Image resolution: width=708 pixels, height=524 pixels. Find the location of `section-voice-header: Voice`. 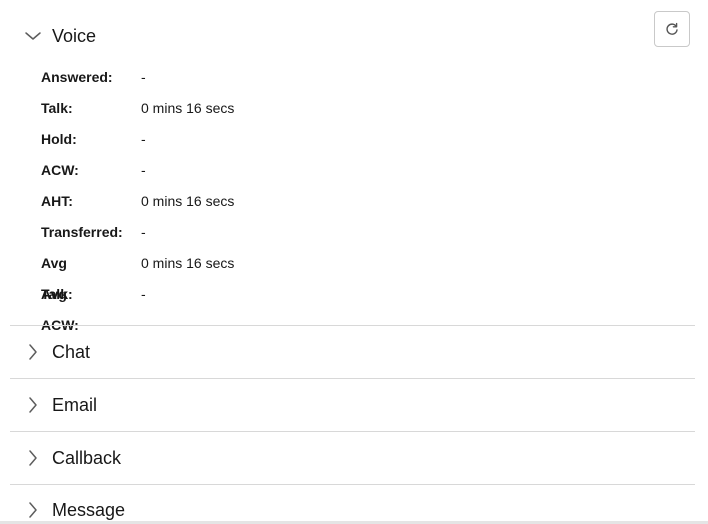

section-voice-header: Voice is located at coordinates (352, 36).